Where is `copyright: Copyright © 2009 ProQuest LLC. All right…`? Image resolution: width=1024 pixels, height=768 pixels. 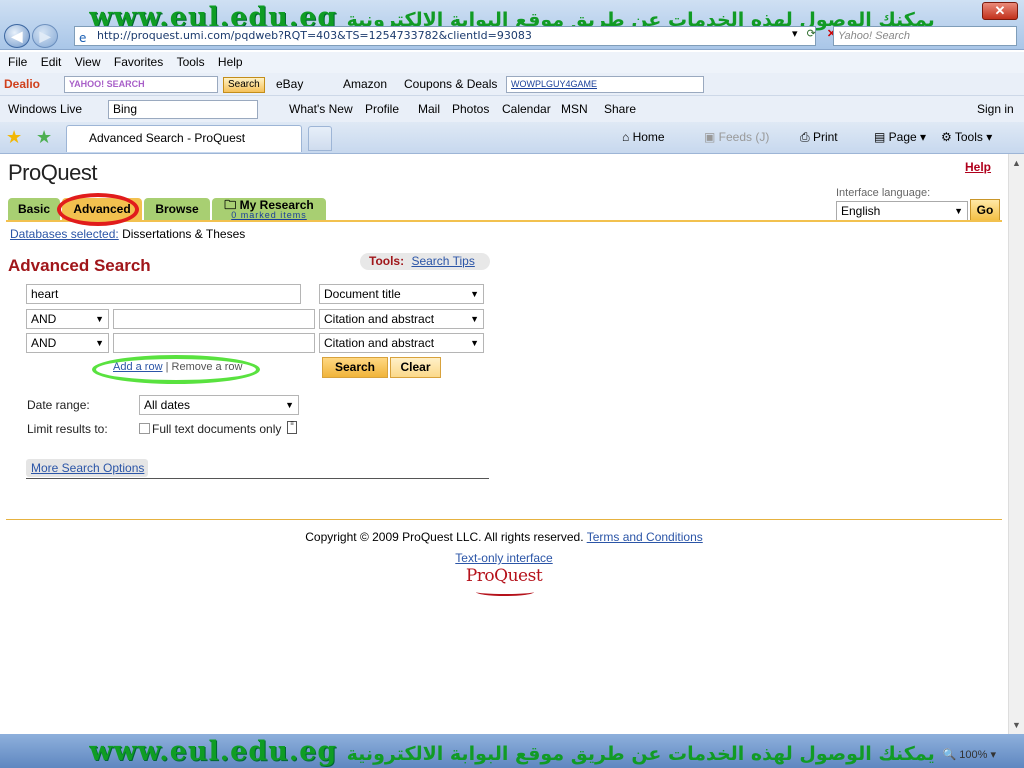
copyright: Copyright © 2009 ProQuest LLC. All right… is located at coordinates (504, 537).